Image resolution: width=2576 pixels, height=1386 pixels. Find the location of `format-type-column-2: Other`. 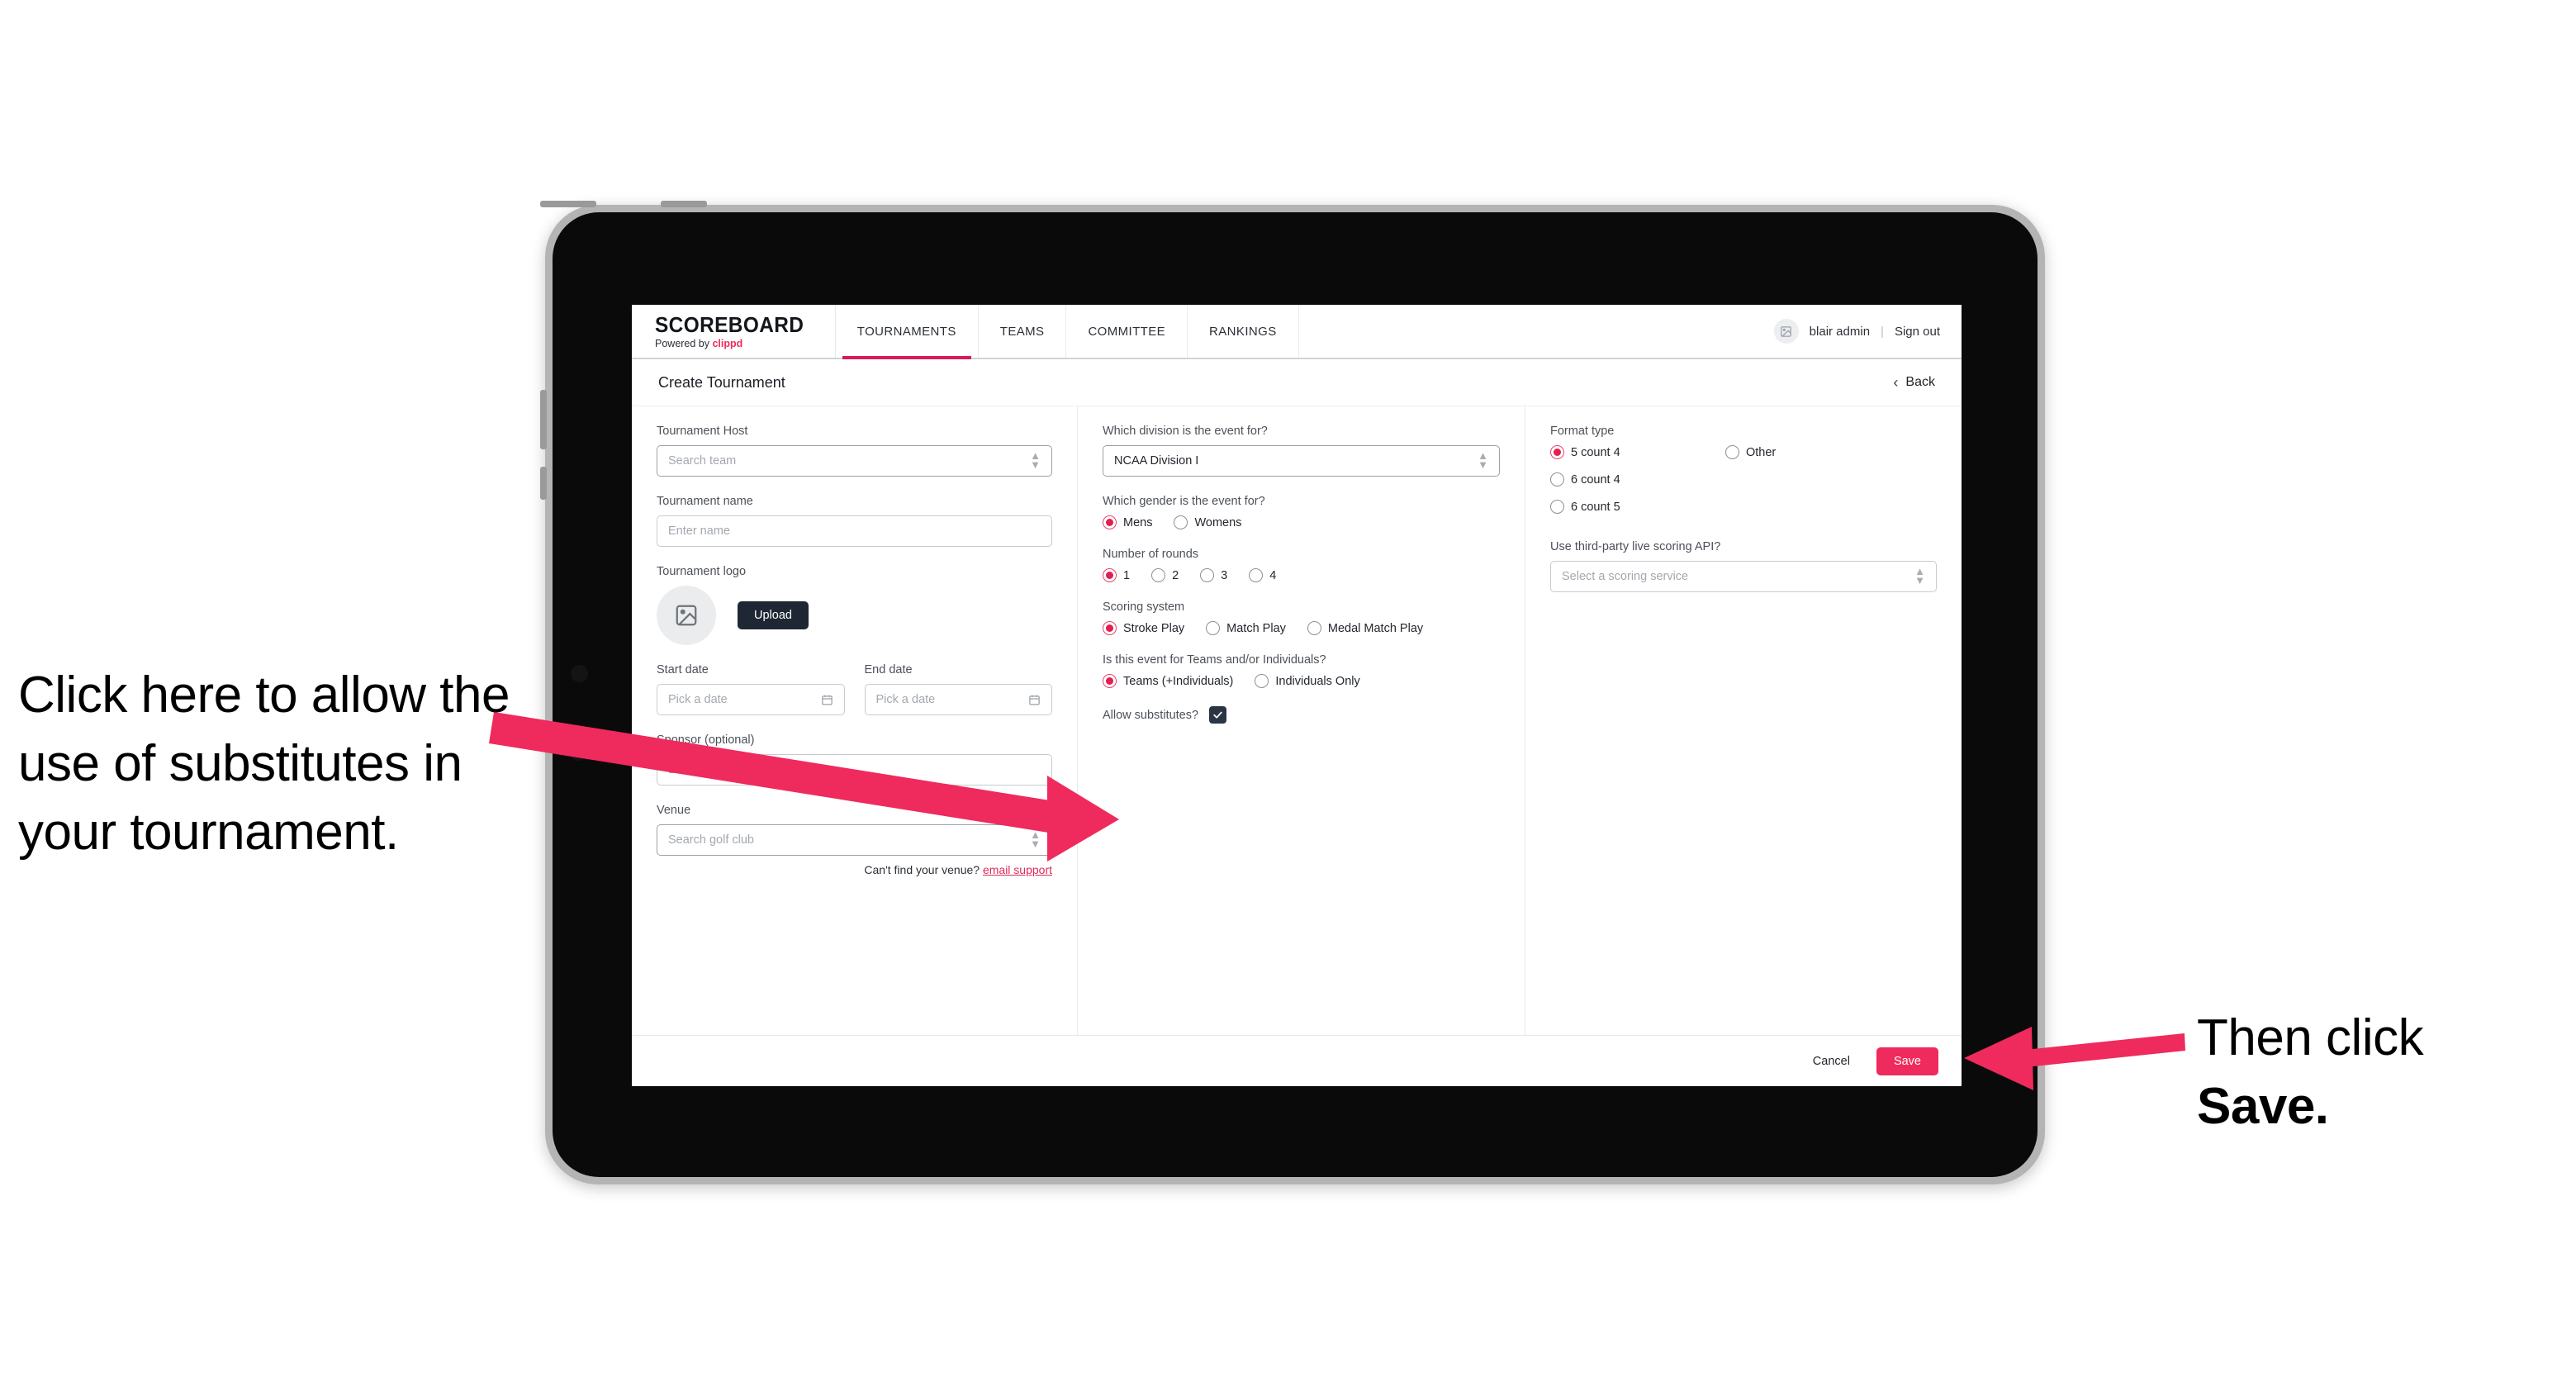

format-type-column-2: Other is located at coordinates (1757, 479).